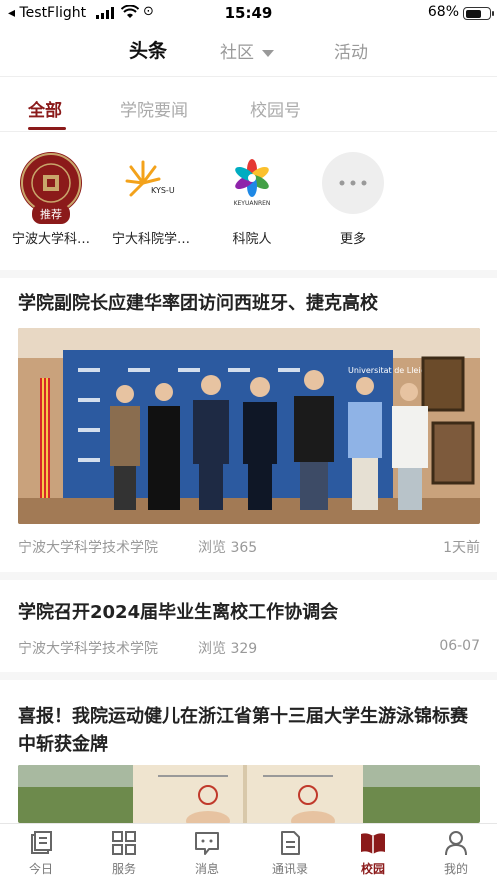 The image size is (497, 883). What do you see at coordinates (150, 178) in the screenshot?
I see `sunburst-icon: KYS-U` at bounding box center [150, 178].